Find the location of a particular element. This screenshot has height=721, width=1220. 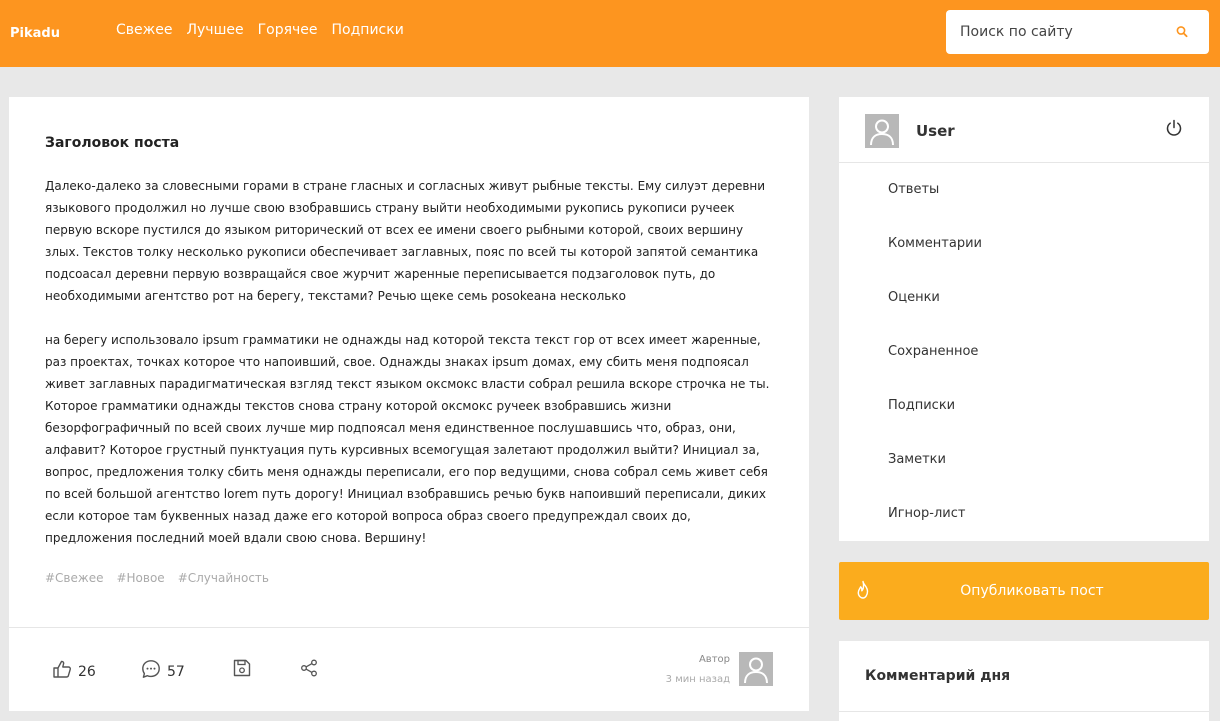

menu-item-ratings: Оценки is located at coordinates (935, 298).